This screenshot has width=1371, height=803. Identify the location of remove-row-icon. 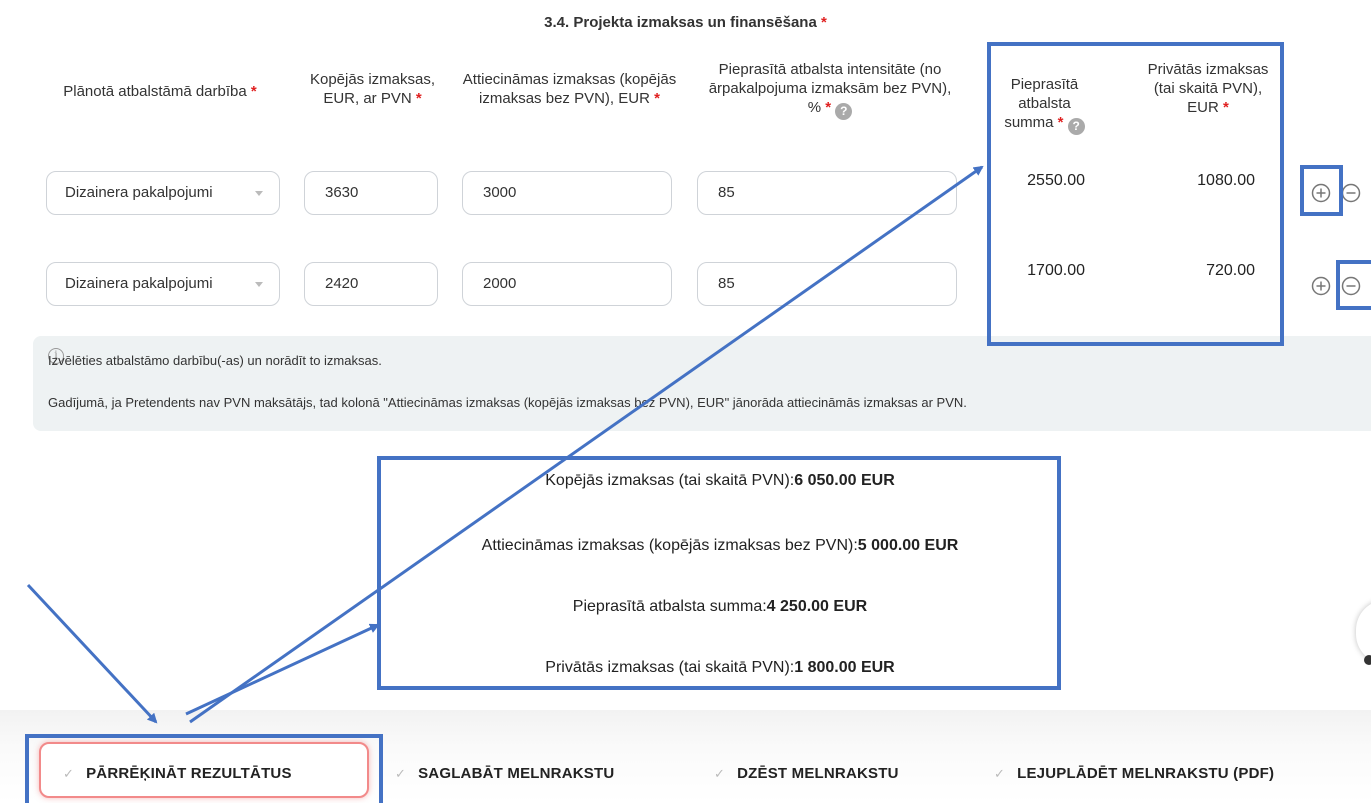
(1351, 193).